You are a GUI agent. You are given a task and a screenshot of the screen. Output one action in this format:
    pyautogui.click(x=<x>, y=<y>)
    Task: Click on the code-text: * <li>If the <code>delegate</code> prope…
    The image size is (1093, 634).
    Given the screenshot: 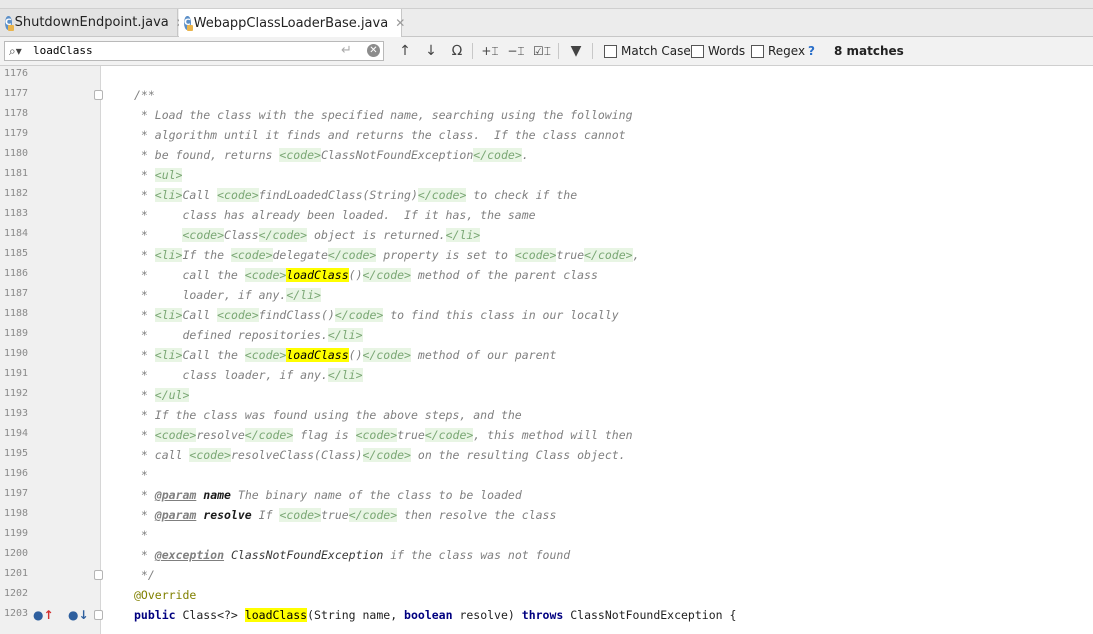 What is the action you would take?
    pyautogui.click(x=387, y=255)
    